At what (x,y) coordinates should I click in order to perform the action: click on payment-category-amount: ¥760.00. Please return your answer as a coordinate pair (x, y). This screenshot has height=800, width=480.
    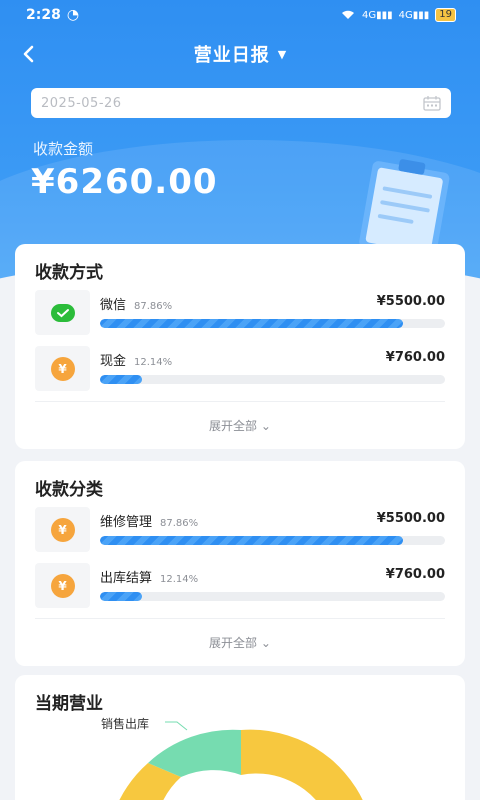
    Looking at the image, I should click on (415, 574).